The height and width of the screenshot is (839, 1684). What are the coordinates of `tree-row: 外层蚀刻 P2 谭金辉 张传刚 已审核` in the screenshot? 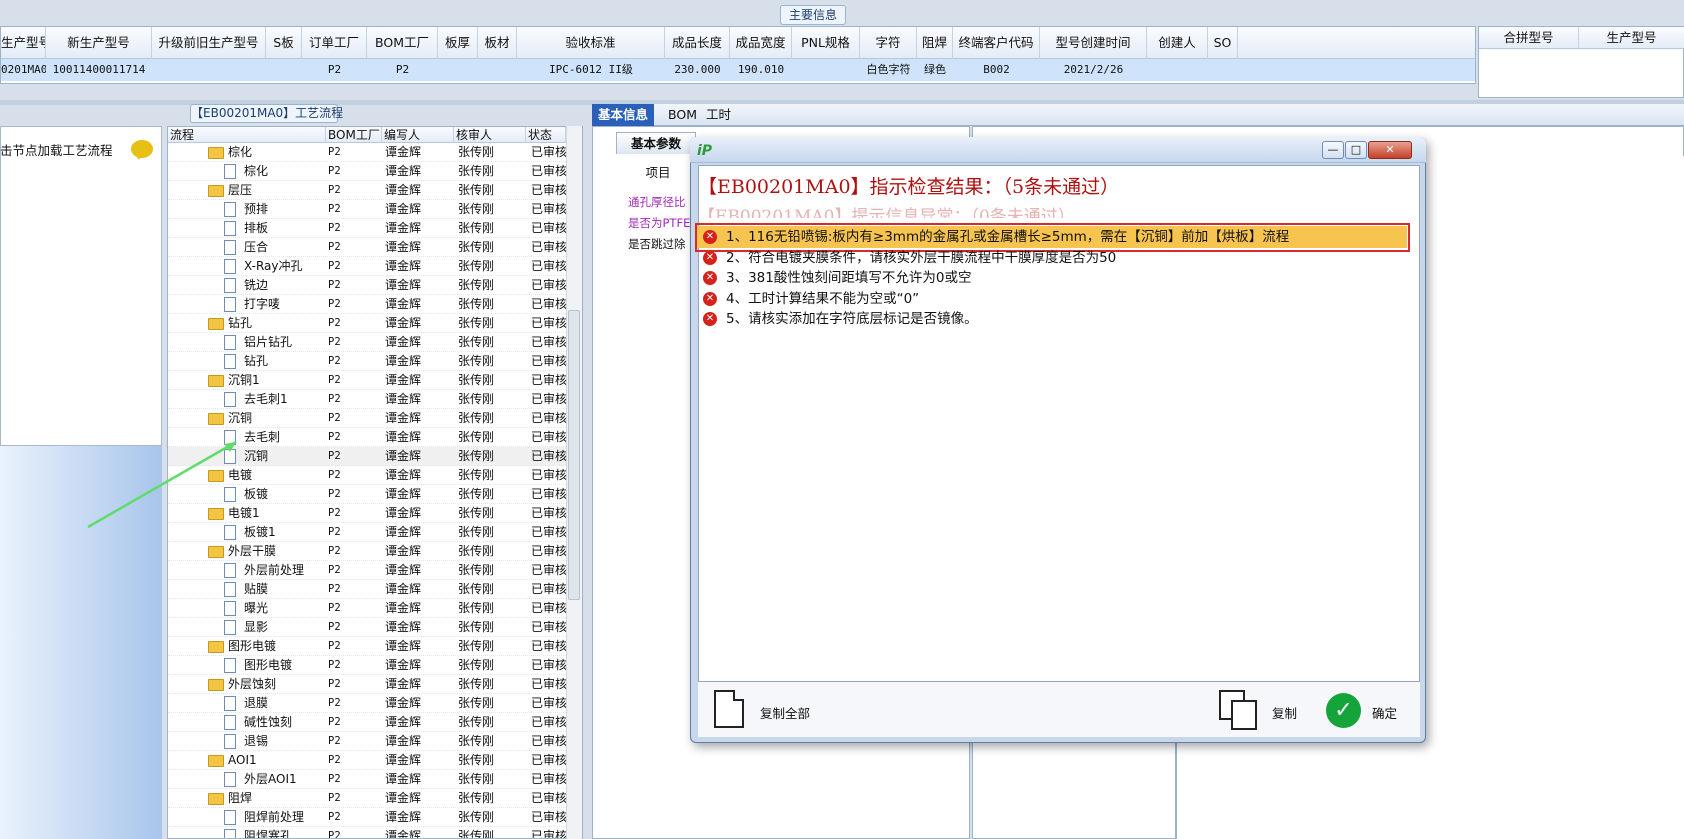 It's located at (368, 684).